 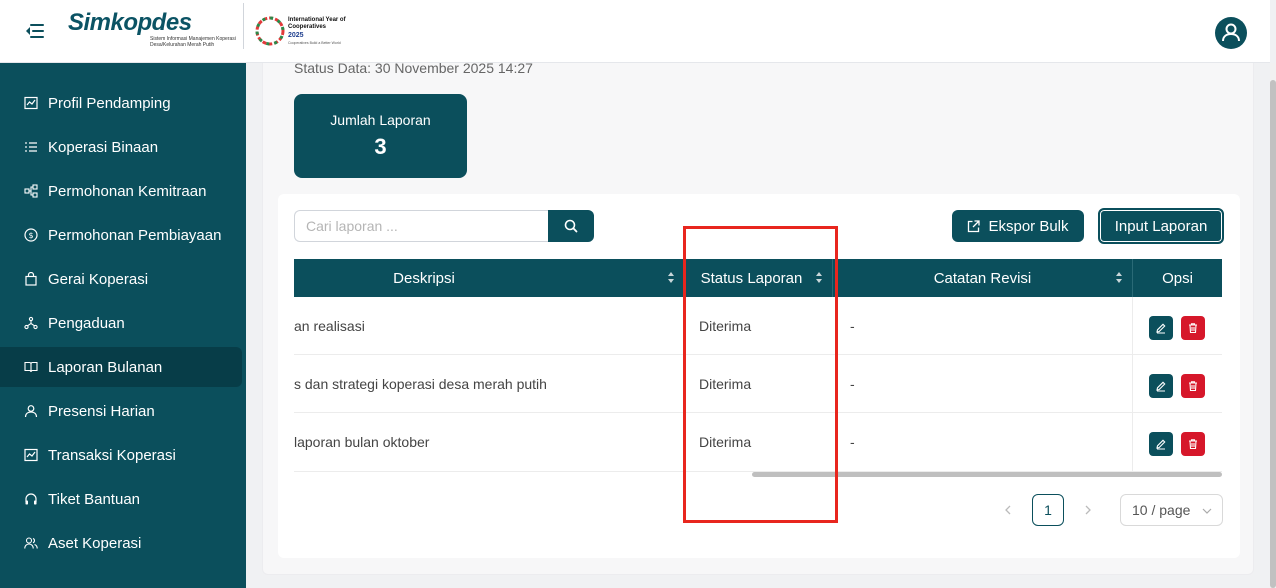 I want to click on sidebar-item-presensi-harian: Presensi Harian, so click(x=121, y=411).